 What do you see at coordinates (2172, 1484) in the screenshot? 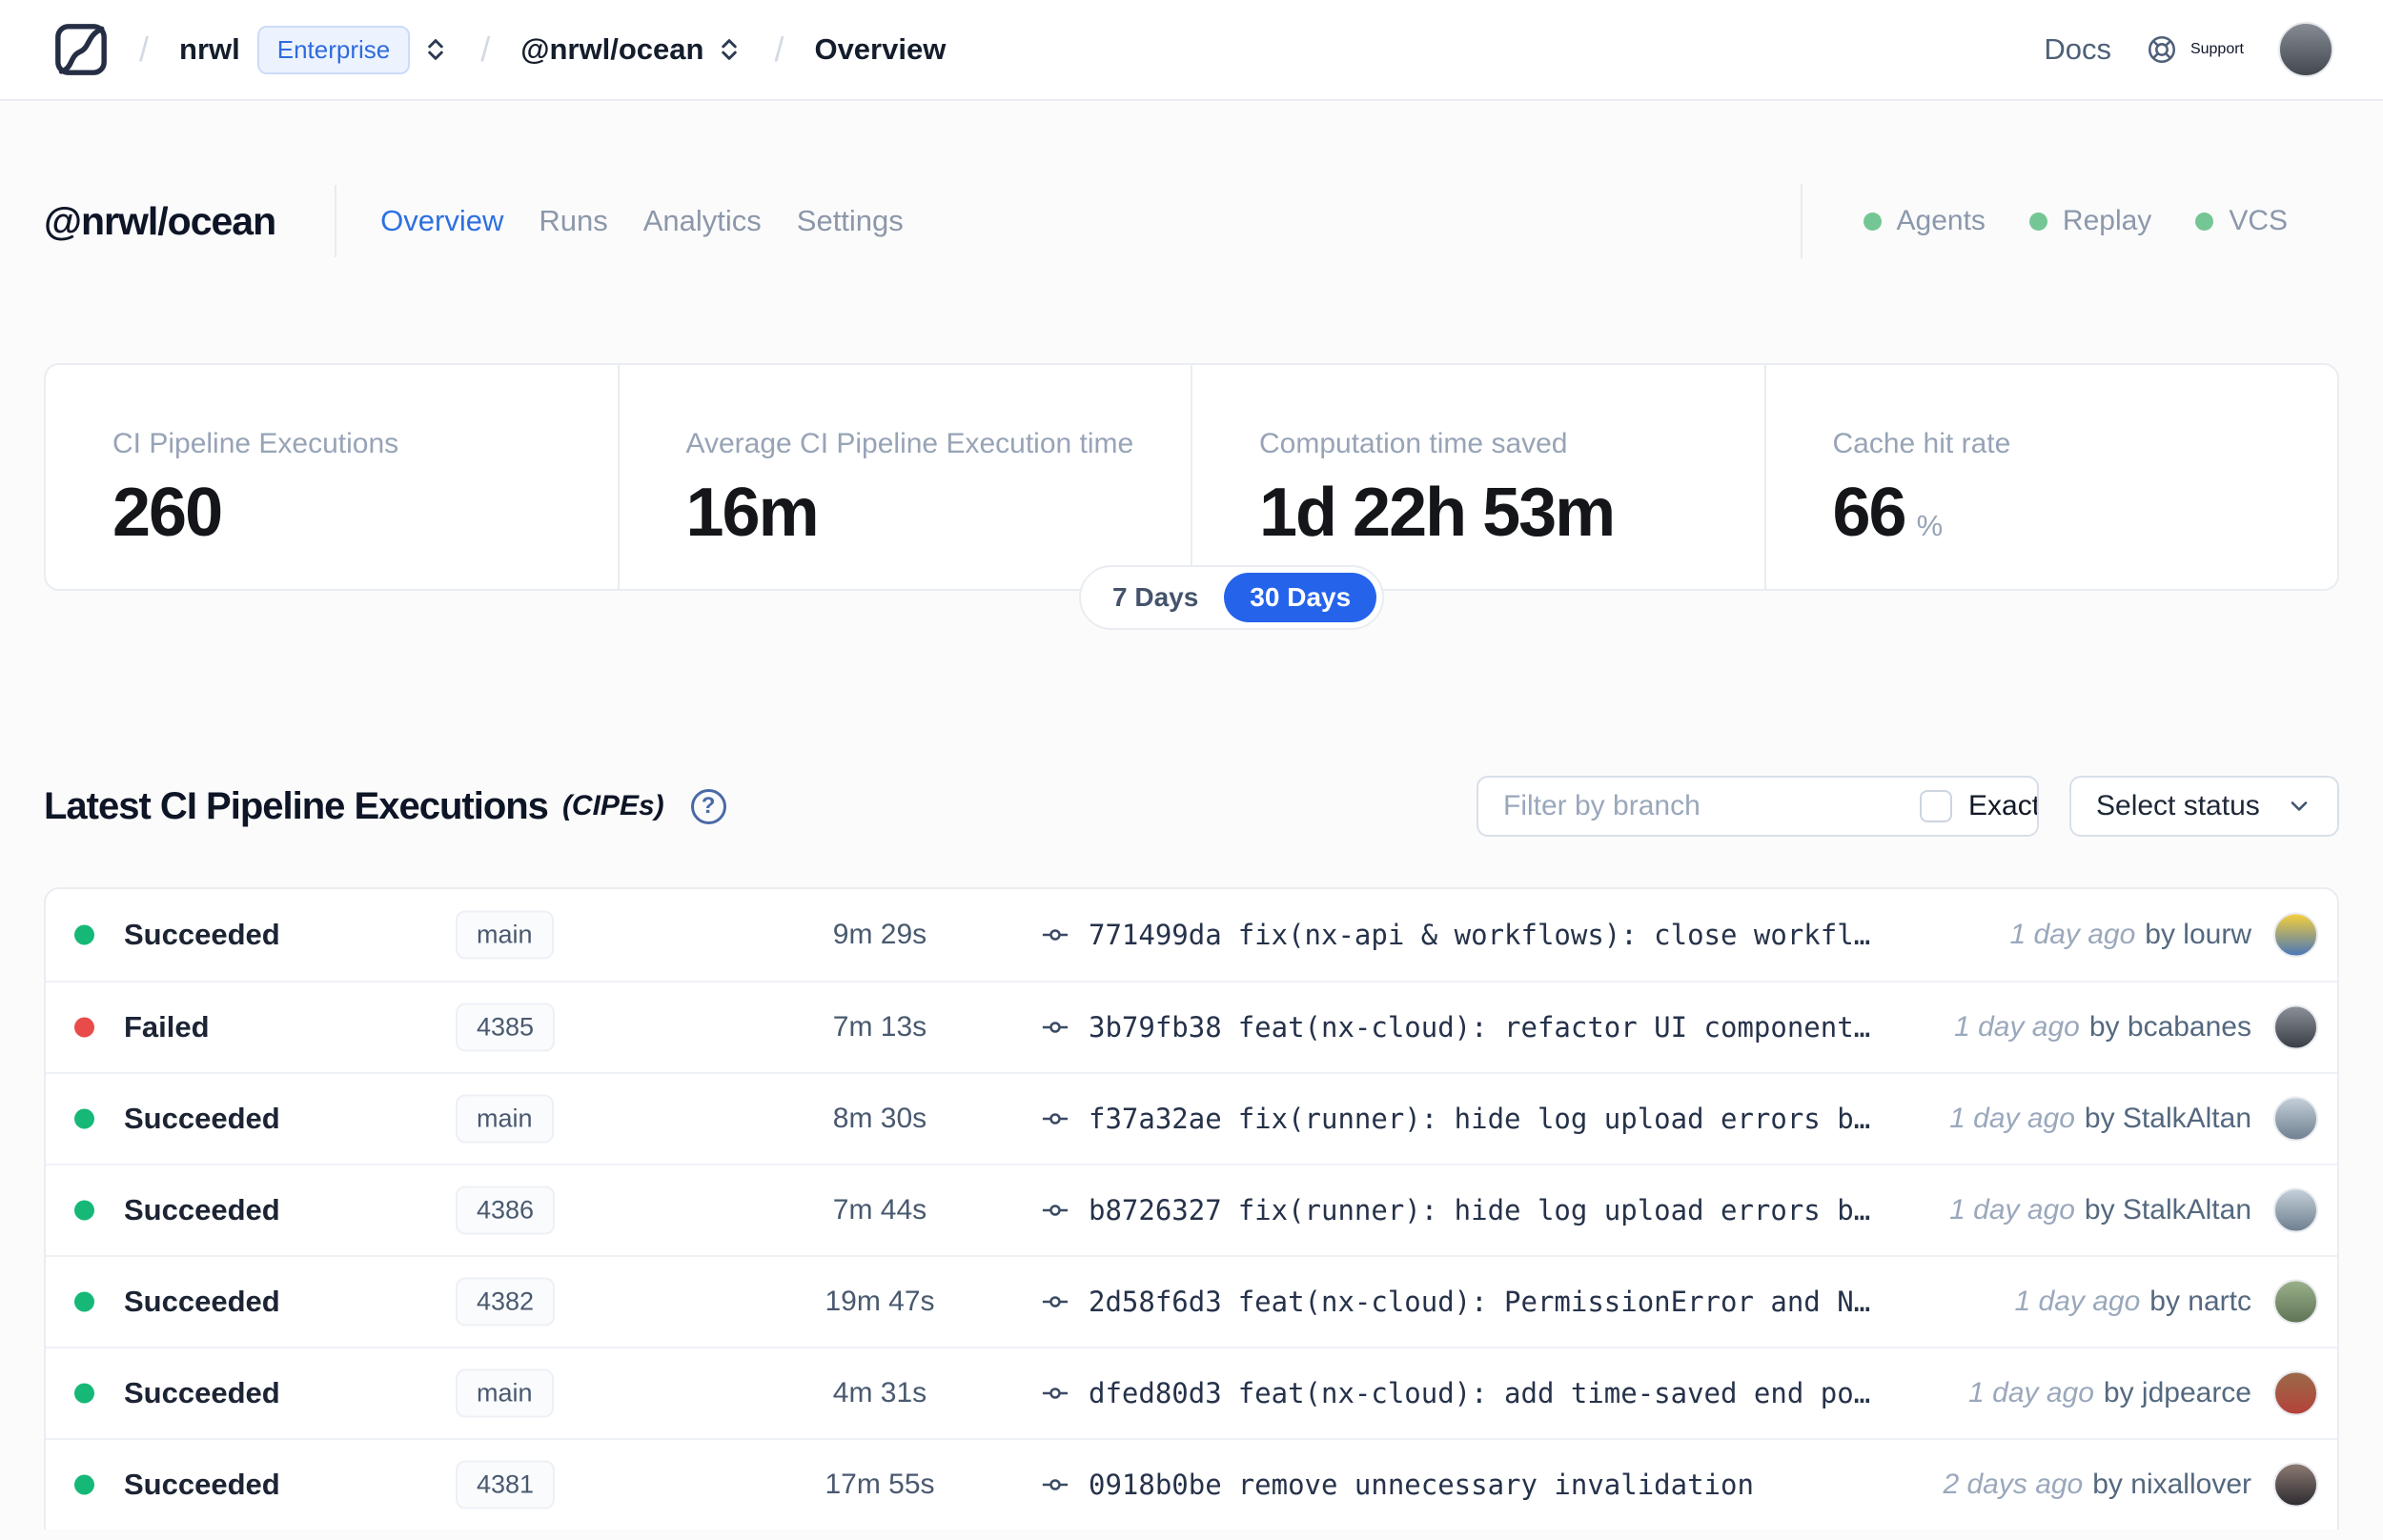
I see `author: by nixallover` at bounding box center [2172, 1484].